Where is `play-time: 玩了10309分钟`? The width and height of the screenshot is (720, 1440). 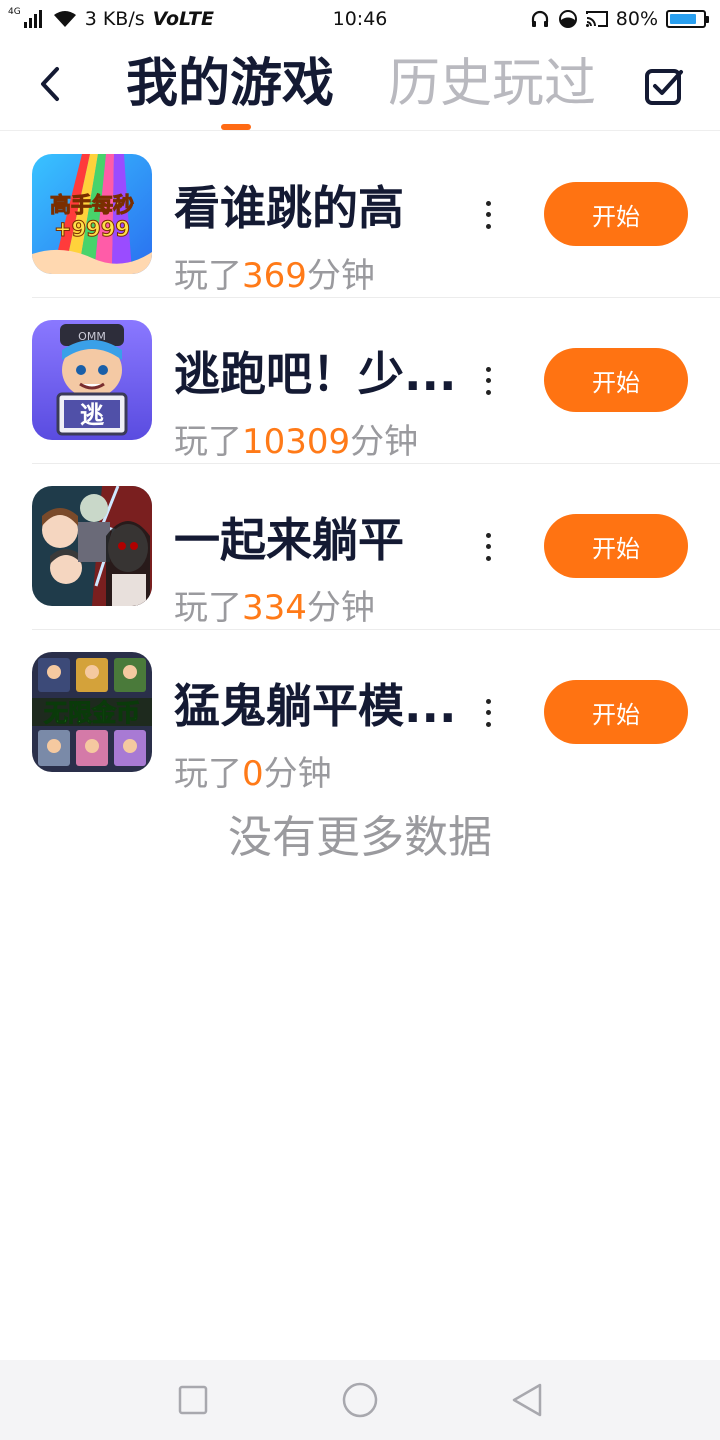 play-time: 玩了10309分钟 is located at coordinates (296, 442).